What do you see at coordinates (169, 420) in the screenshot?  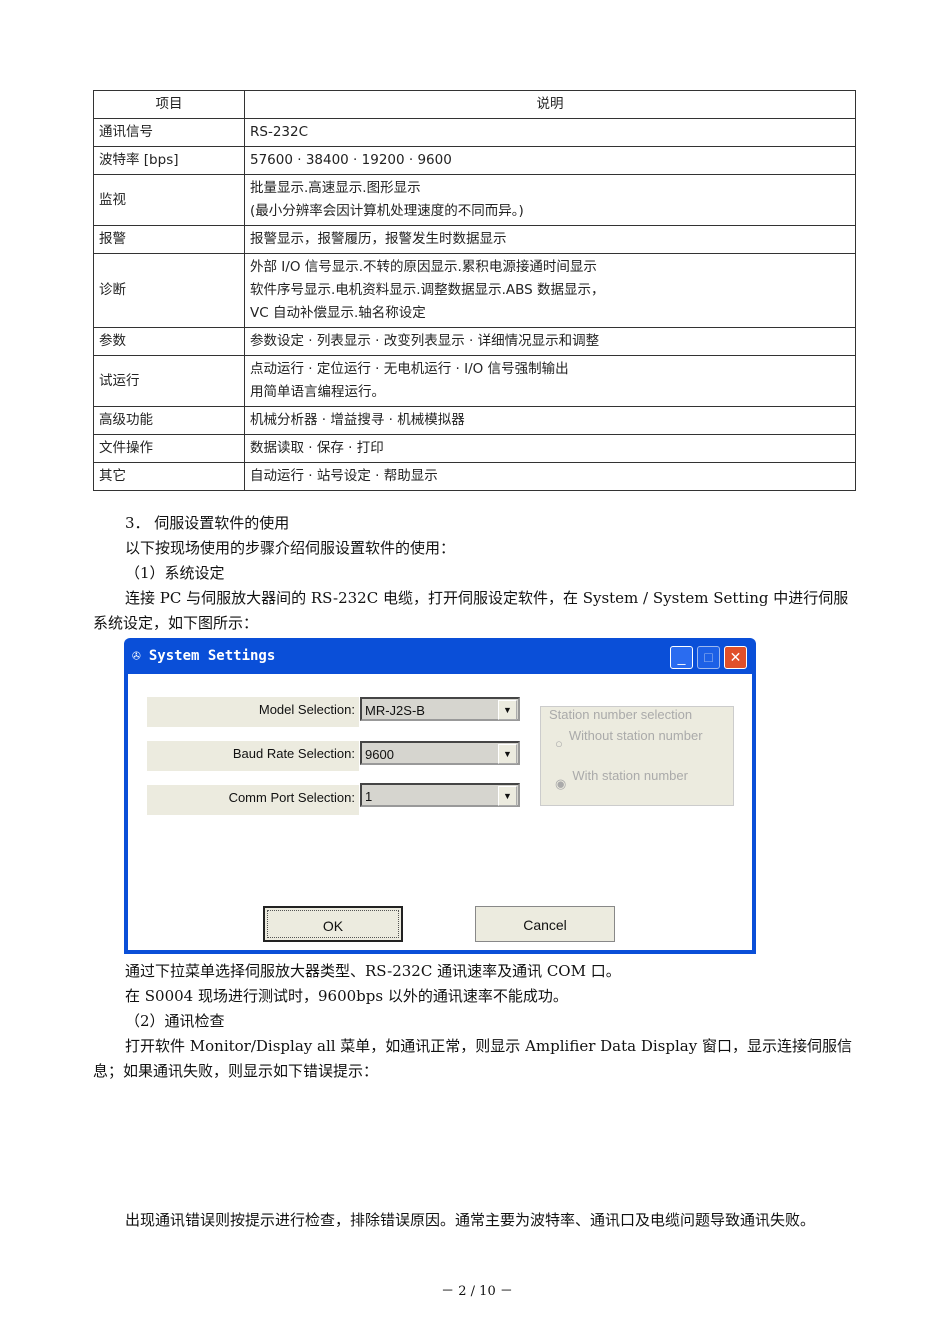 I see `item-cell: 高级功能` at bounding box center [169, 420].